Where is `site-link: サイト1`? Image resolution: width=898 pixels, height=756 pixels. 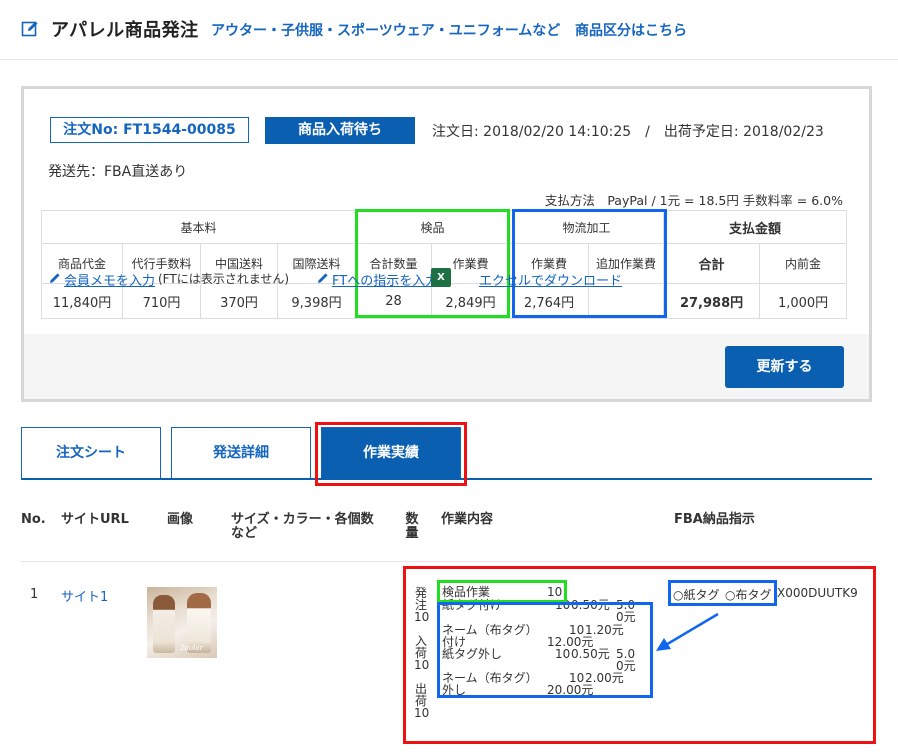 site-link: サイト1 is located at coordinates (84, 595).